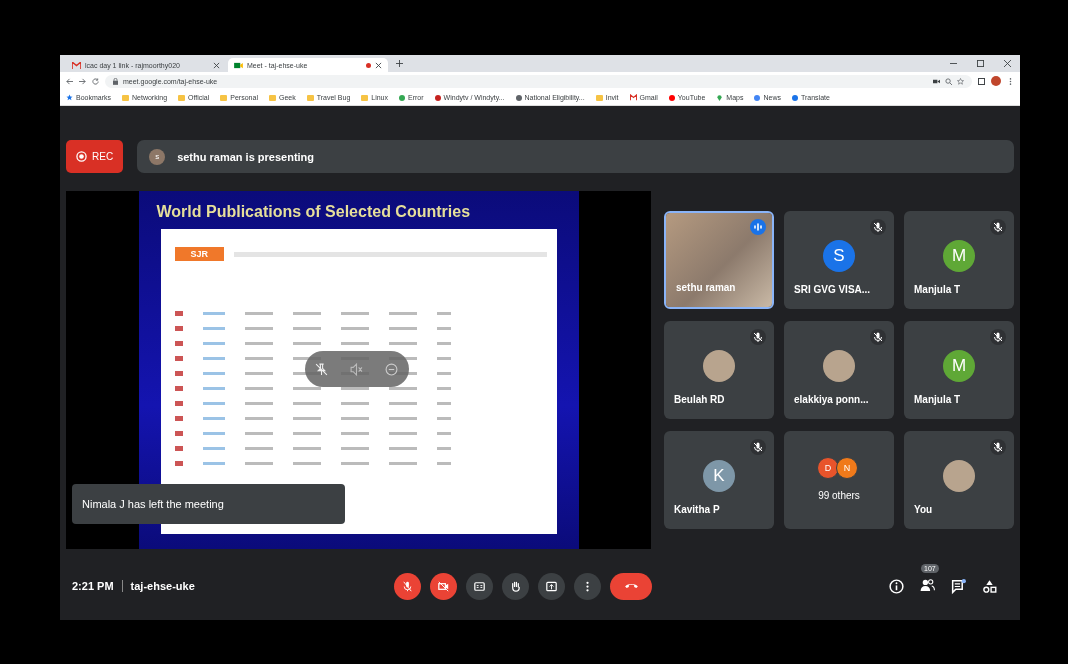 Image resolution: width=1068 pixels, height=664 pixels. Describe the element at coordinates (93, 586) in the screenshot. I see `meeting-time: 2:21 PM` at that location.